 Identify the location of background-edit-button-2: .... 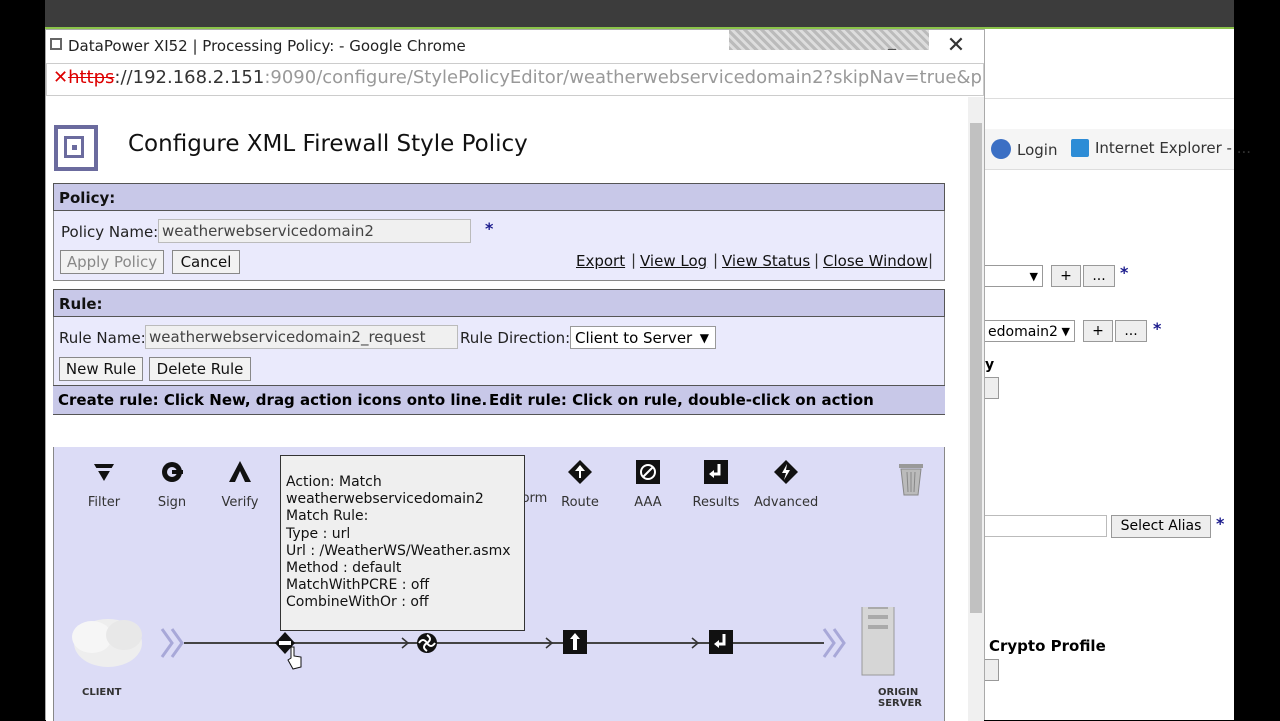
(1131, 331).